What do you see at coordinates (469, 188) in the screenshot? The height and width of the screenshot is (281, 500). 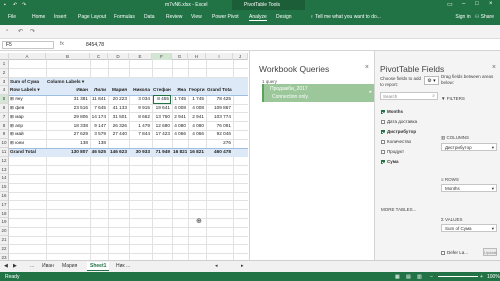 I see `rows-field-button: Months ▾` at bounding box center [469, 188].